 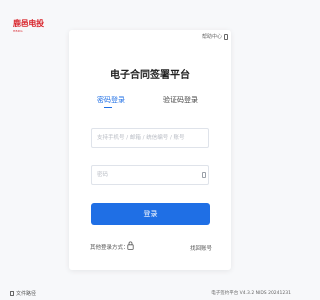 I want to click on login-button: 登录, so click(x=150, y=214).